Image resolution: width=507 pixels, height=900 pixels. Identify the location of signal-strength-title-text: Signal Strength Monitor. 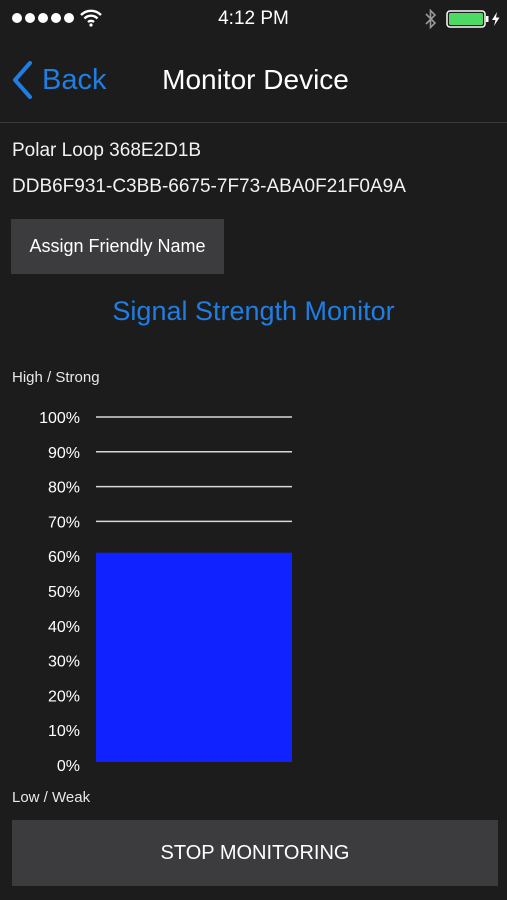
(253, 311).